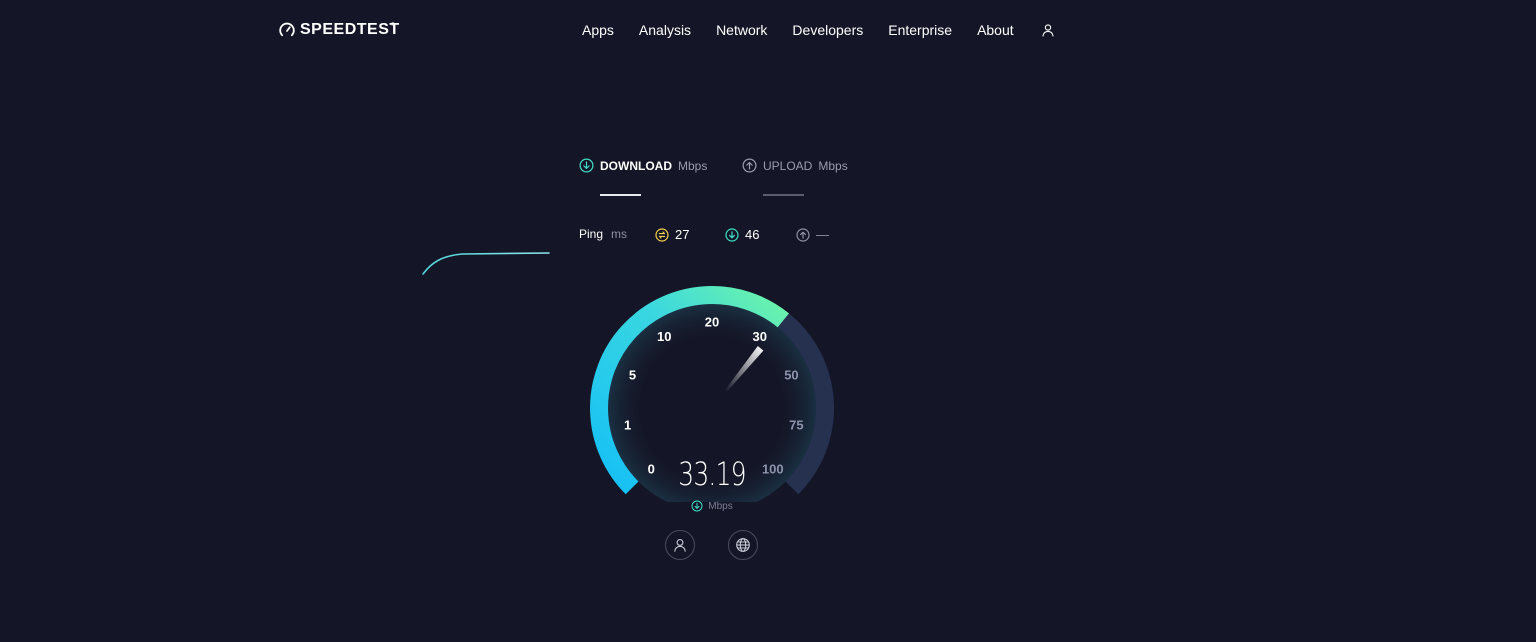  I want to click on upload-underline, so click(783, 195).